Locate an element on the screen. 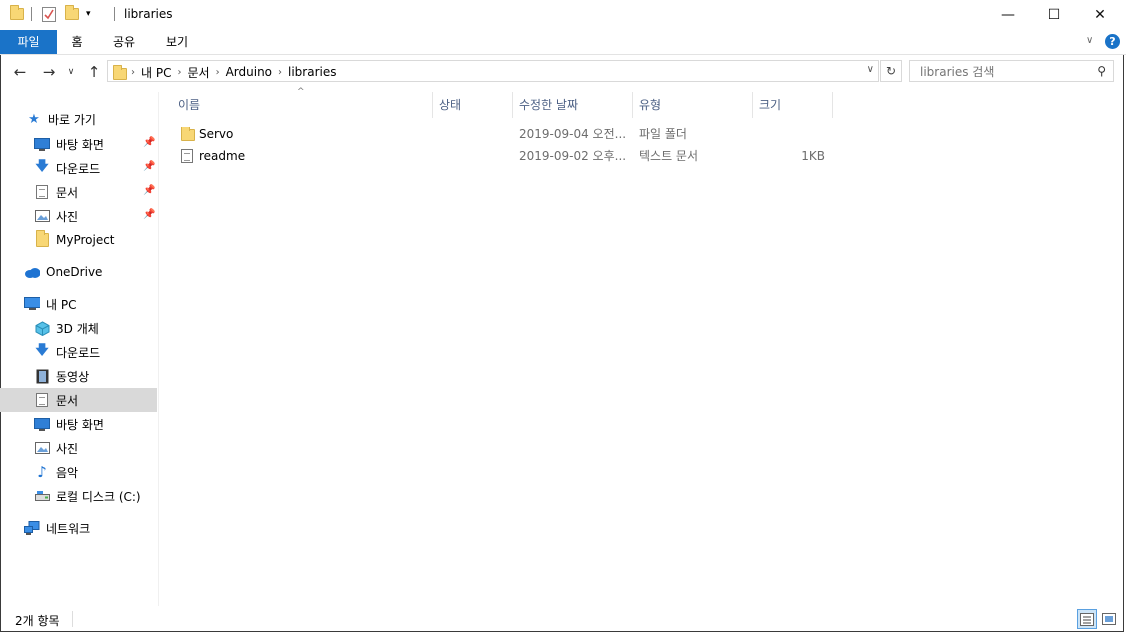 The width and height of the screenshot is (1126, 634). nav-label: 사진 is located at coordinates (67, 448).